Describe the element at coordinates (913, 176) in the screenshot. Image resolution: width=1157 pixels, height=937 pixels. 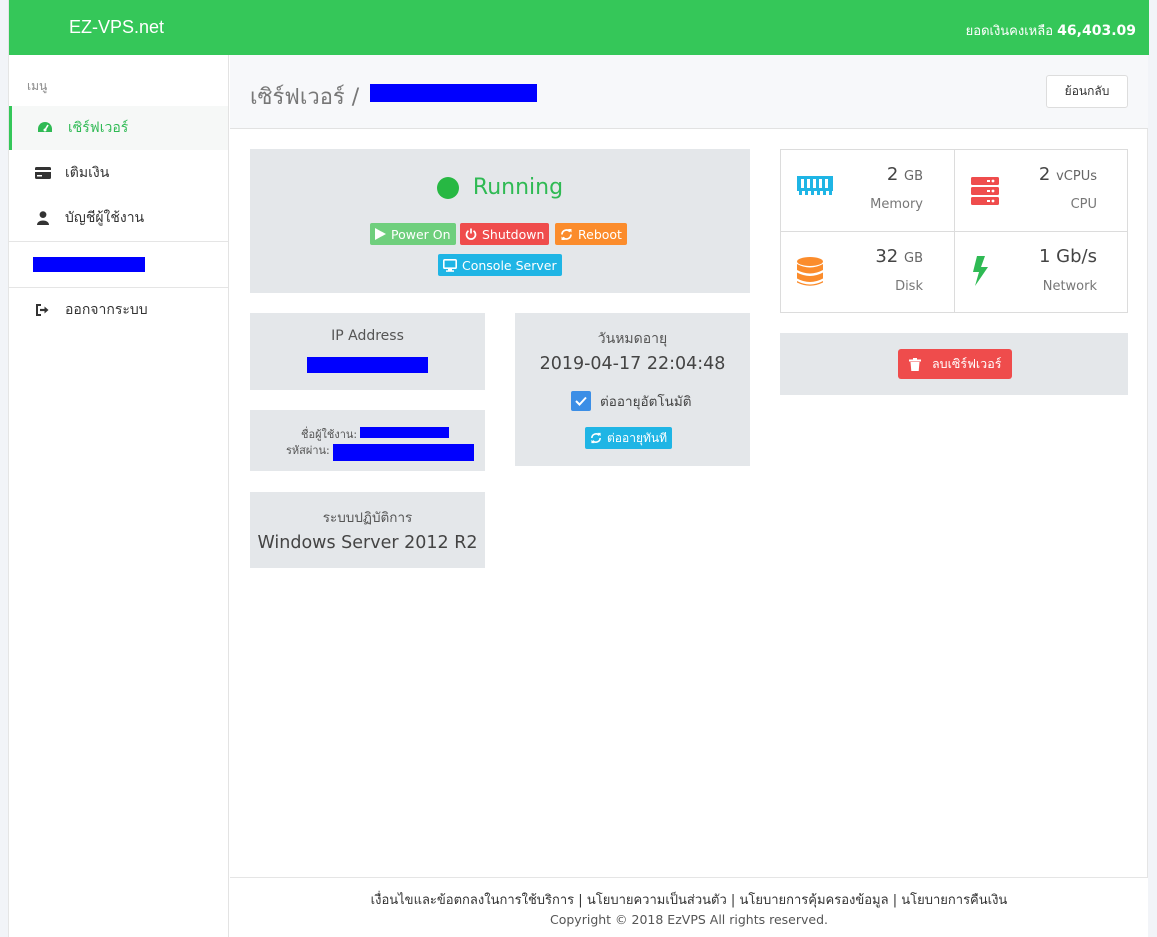
I see `memory-unit: GB` at that location.